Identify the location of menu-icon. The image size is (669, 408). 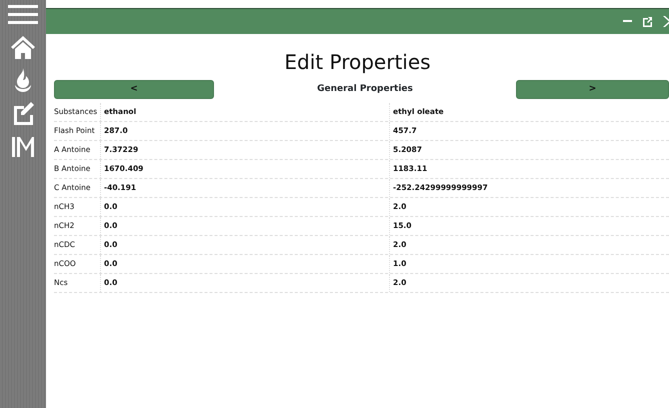
(23, 15).